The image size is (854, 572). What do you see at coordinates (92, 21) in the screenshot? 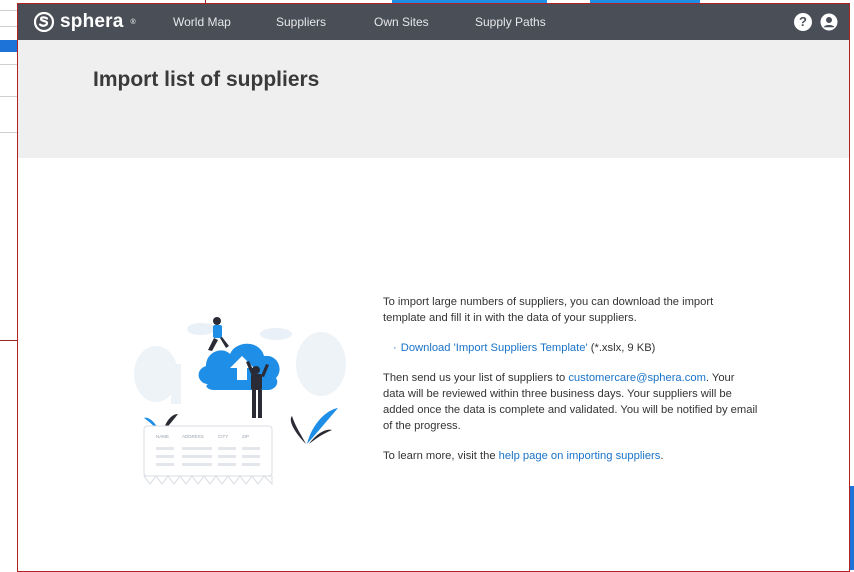
I see `brand-name: sphera` at bounding box center [92, 21].